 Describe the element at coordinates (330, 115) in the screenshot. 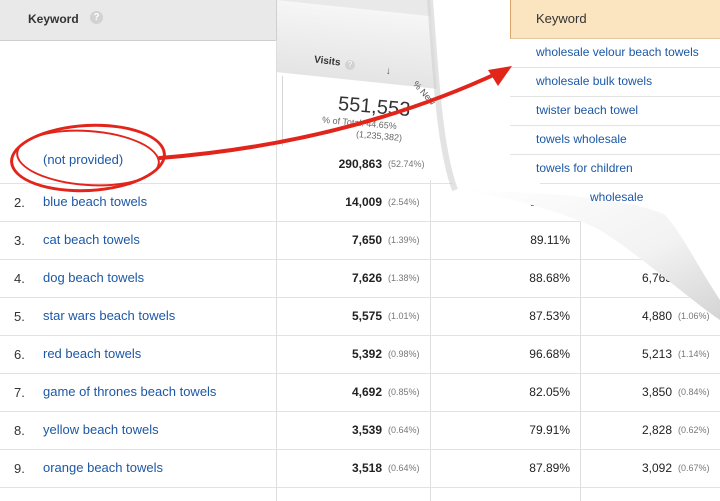

I see `annotation-arrow-line` at that location.